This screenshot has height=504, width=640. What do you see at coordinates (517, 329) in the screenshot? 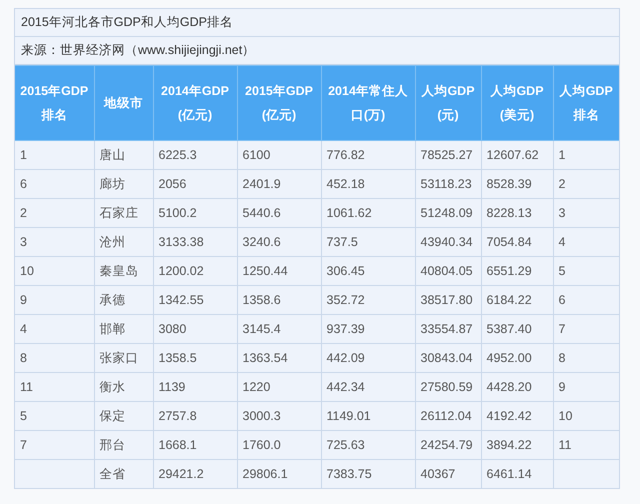
I see `table-cell: 5387.40` at bounding box center [517, 329].